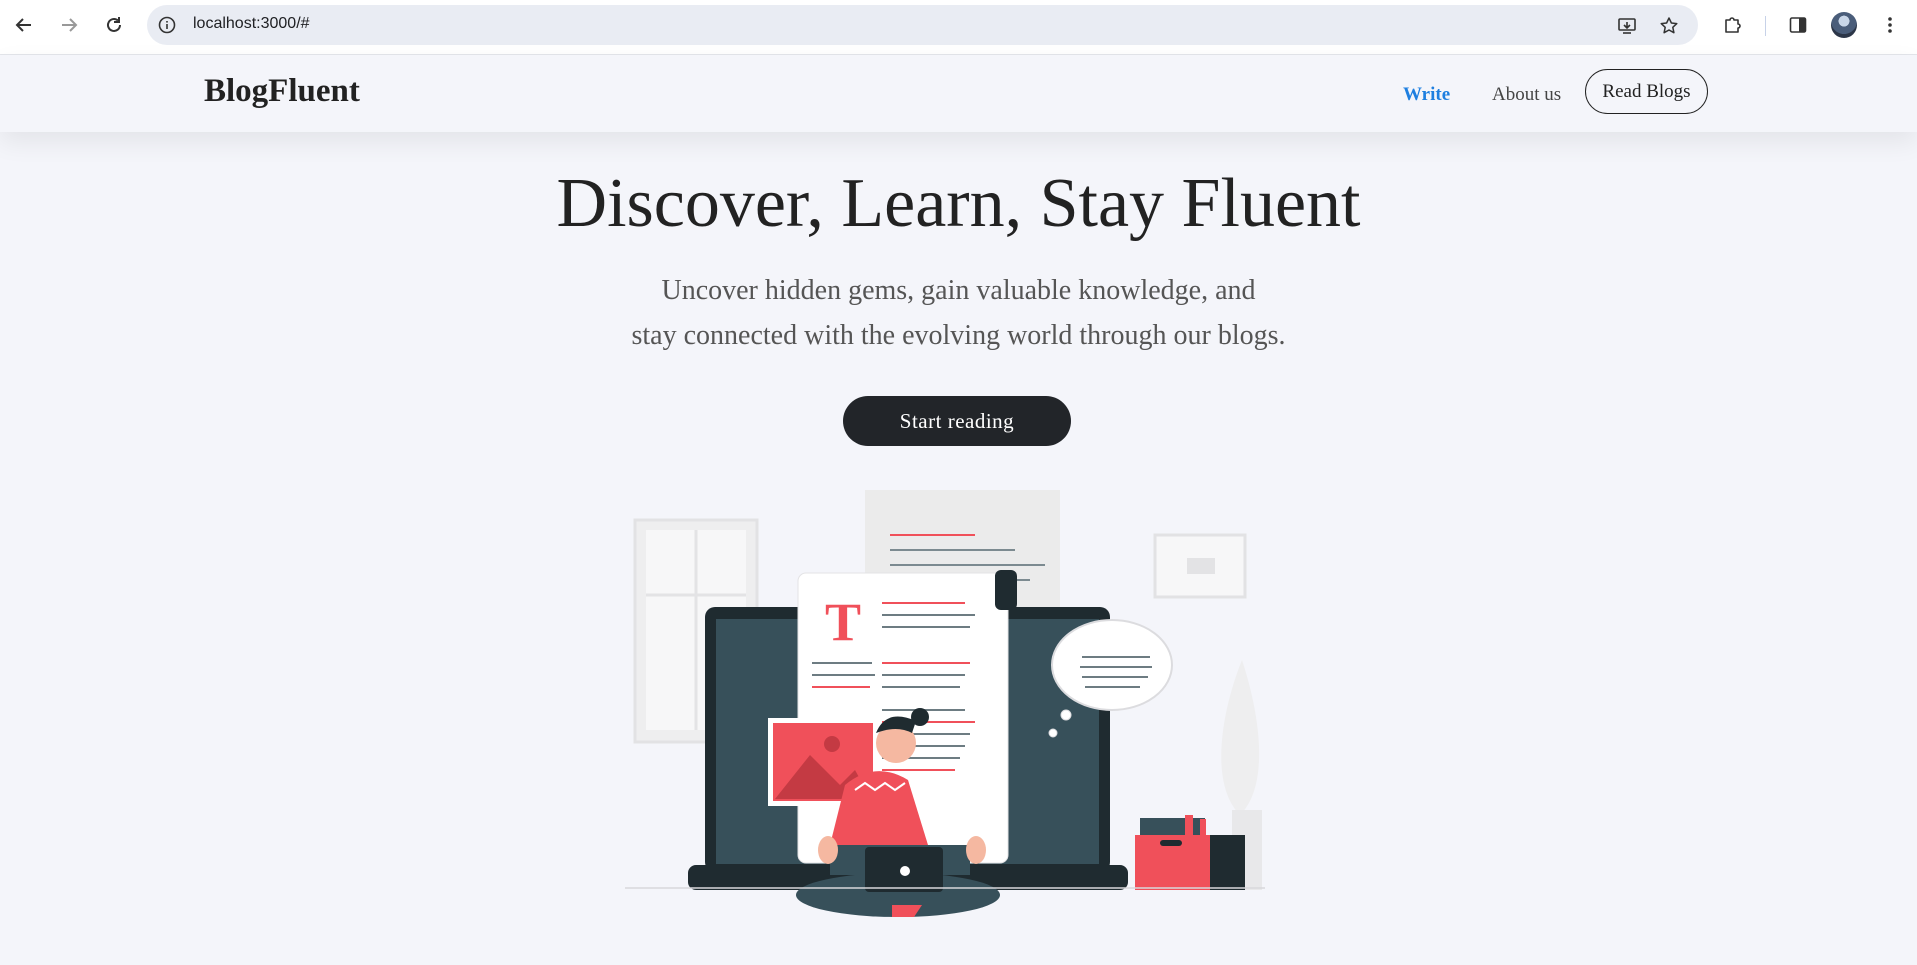 The width and height of the screenshot is (1917, 965). I want to click on profile-avatar, so click(1844, 25).